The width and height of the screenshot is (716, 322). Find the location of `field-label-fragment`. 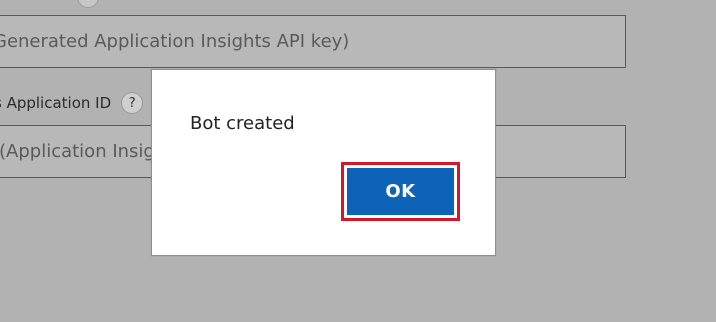

field-label-fragment is located at coordinates (32, 2).